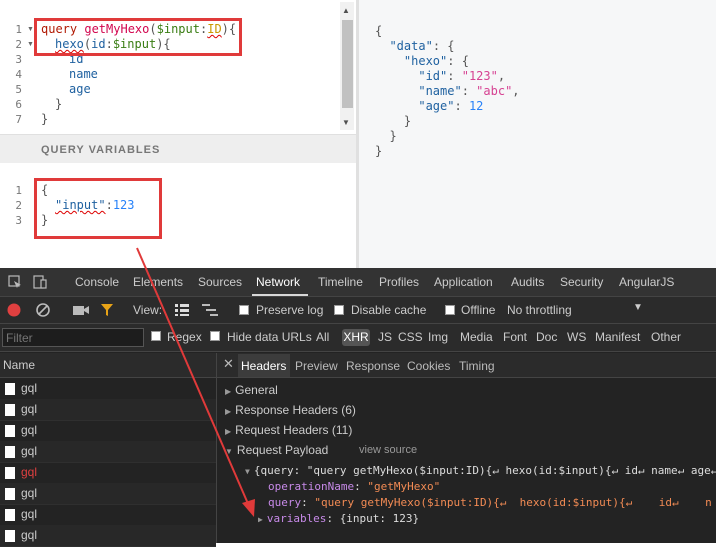 The height and width of the screenshot is (547, 716). Describe the element at coordinates (244, 310) in the screenshot. I see `preserve-log-checkbox` at that location.